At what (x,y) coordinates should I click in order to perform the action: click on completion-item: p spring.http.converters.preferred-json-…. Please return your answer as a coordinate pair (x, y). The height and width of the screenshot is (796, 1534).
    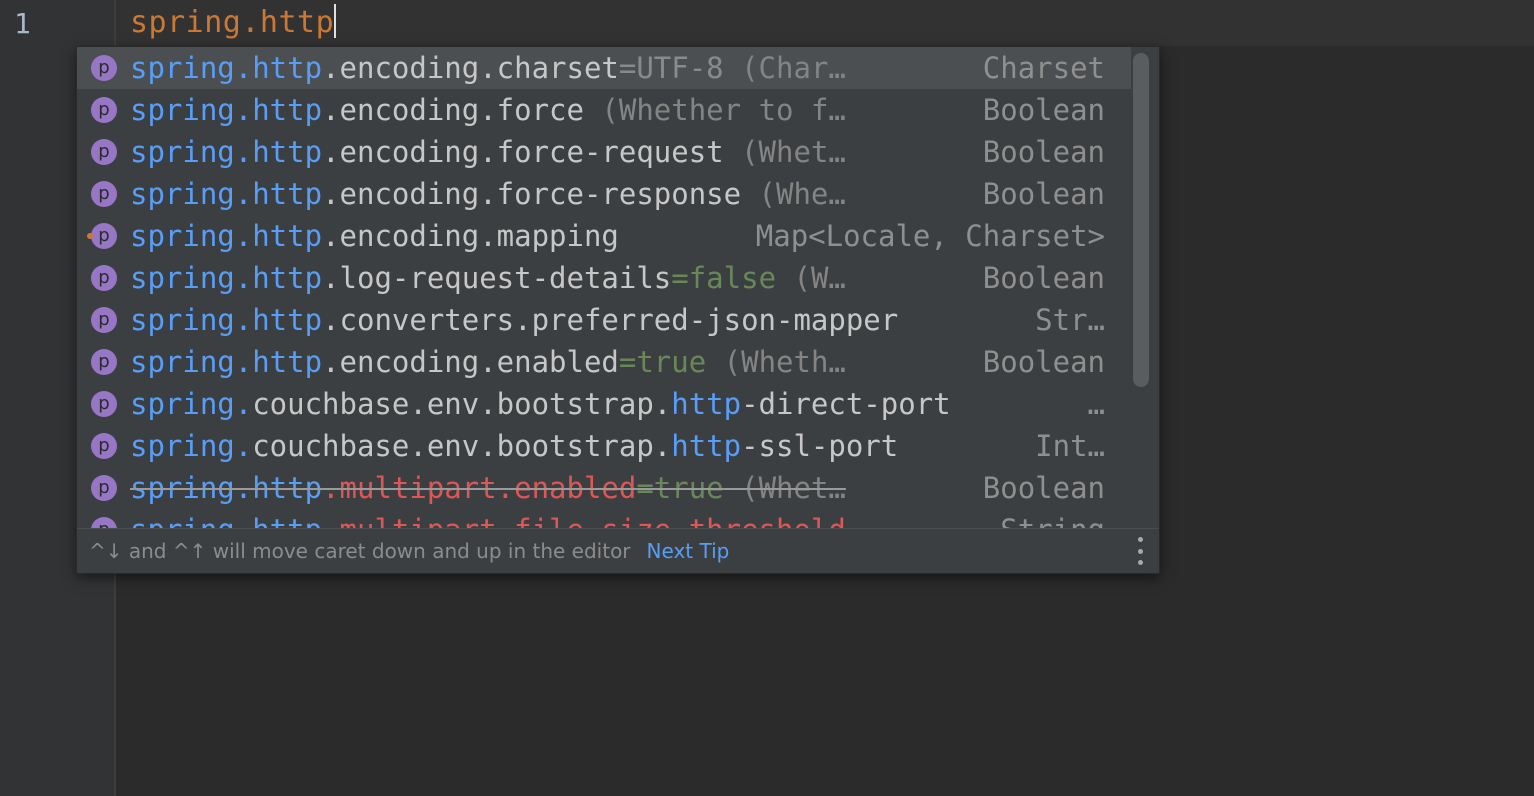
    Looking at the image, I should click on (604, 320).